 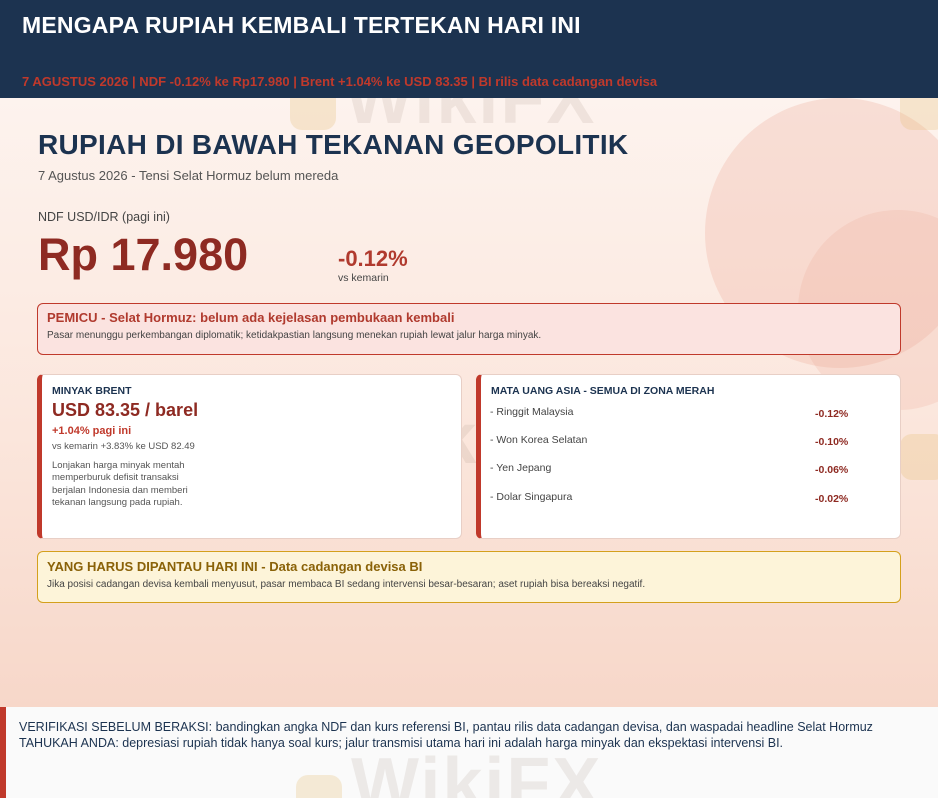 I want to click on currency-change: -0.02%, so click(x=832, y=498).